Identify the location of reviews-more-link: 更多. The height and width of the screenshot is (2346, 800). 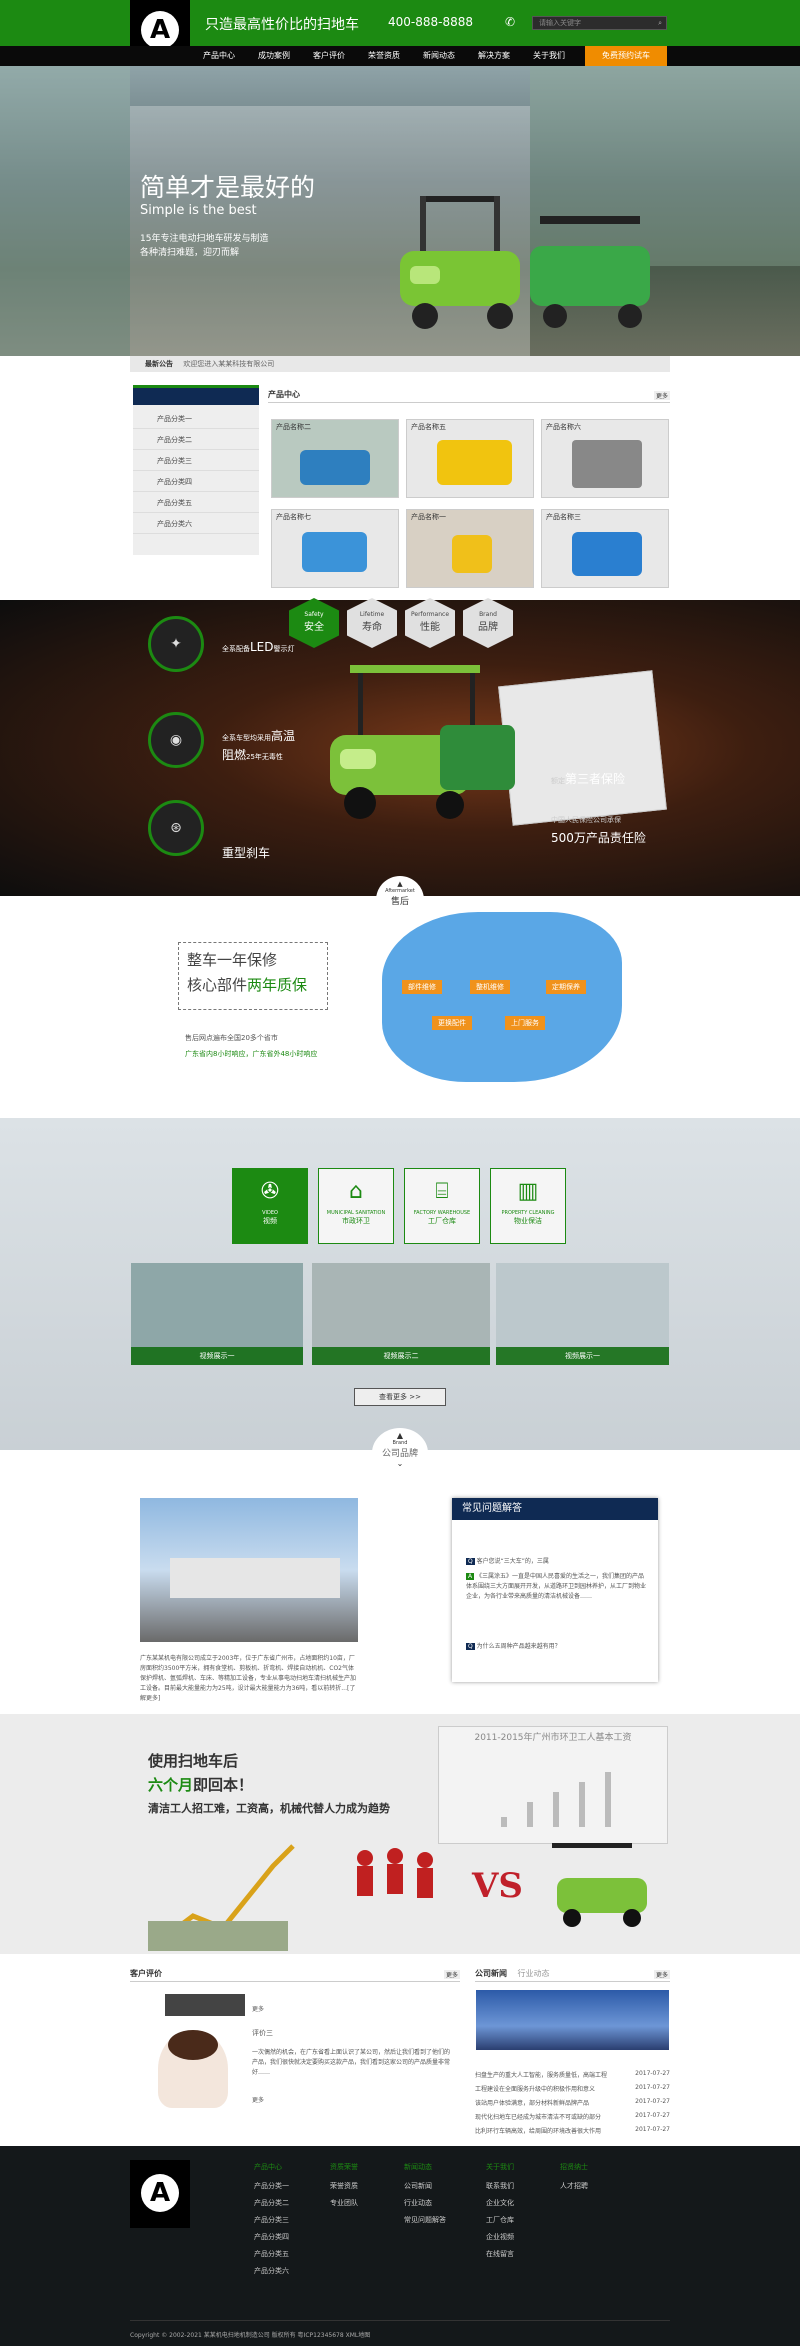
(451, 1974).